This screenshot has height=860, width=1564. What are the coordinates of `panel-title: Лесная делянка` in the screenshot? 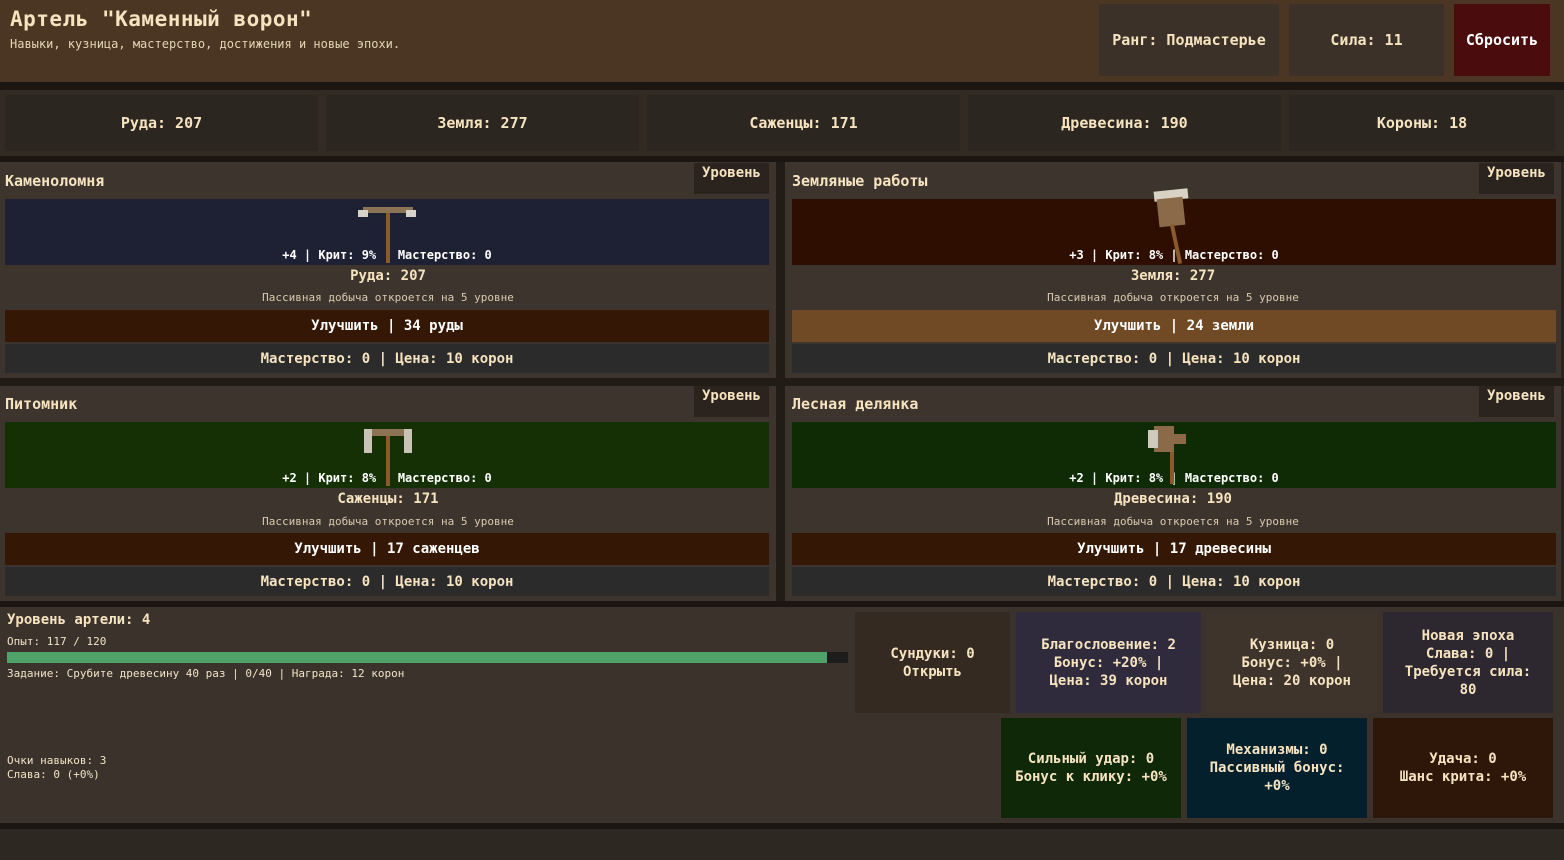 It's located at (855, 404).